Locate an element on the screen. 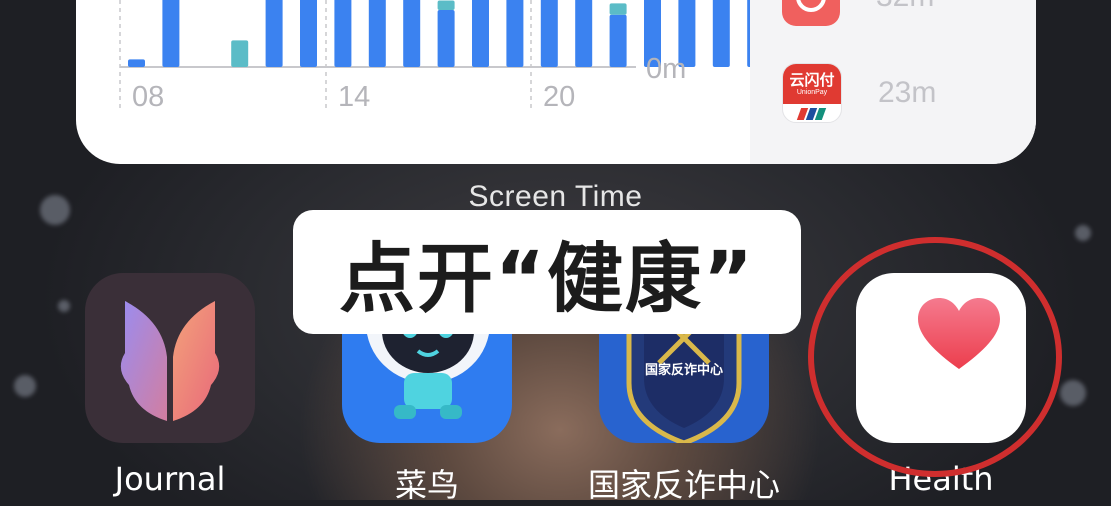  widget-title: Screen Time is located at coordinates (555, 196).